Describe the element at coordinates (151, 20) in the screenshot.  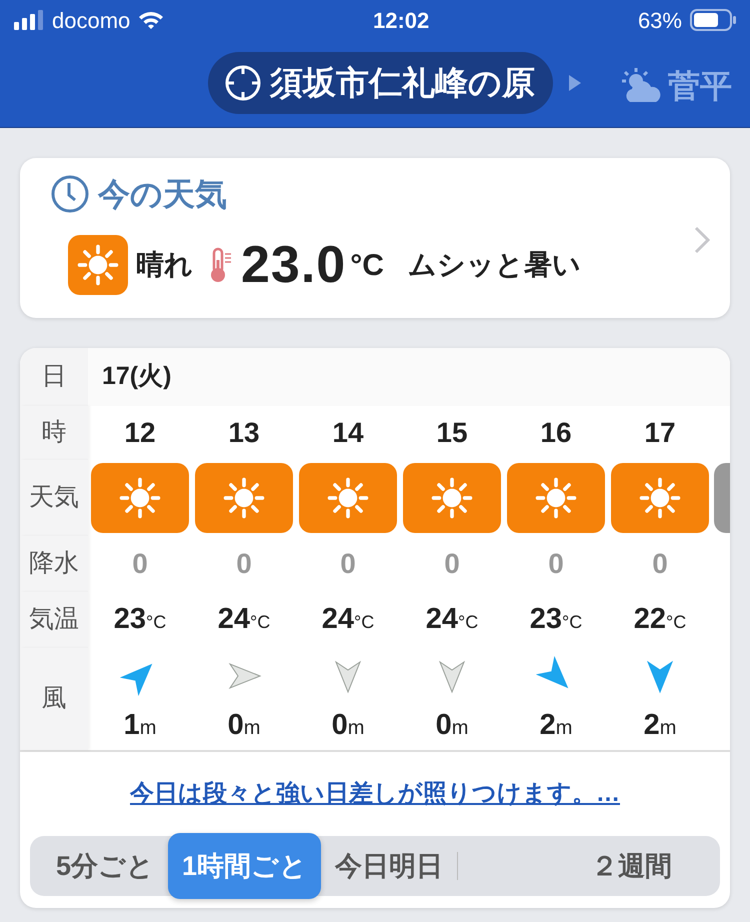
I see `wifi-icon` at that location.